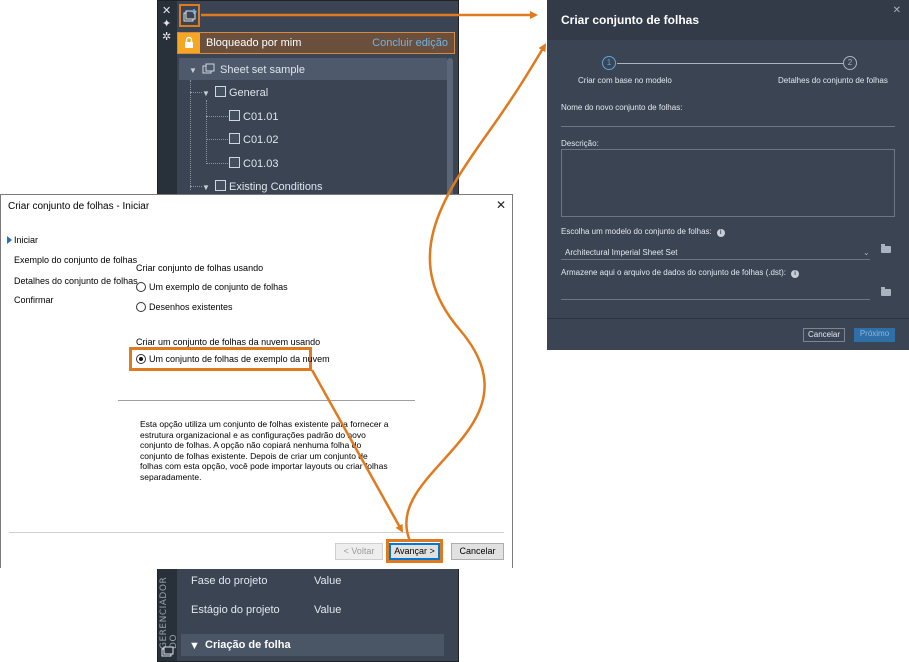 This screenshot has height=662, width=909. Describe the element at coordinates (357, 451) in the screenshot. I see `callout-arrow-to-next` at that location.